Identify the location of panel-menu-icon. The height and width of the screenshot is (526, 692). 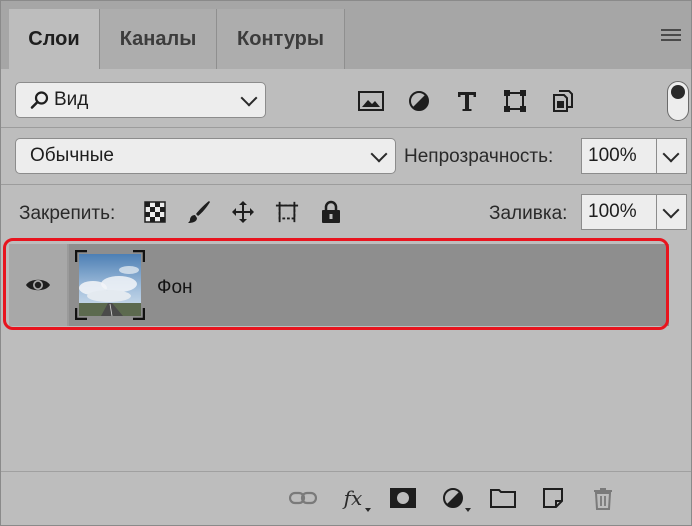
(671, 36).